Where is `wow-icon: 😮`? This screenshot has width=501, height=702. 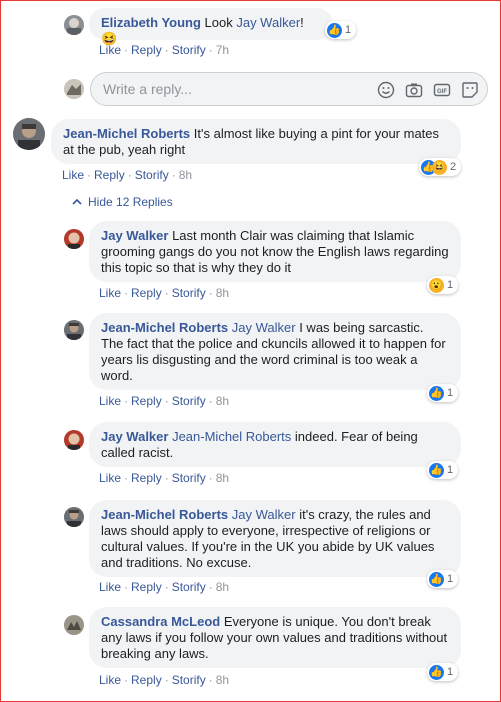 wow-icon: 😮 is located at coordinates (436, 285).